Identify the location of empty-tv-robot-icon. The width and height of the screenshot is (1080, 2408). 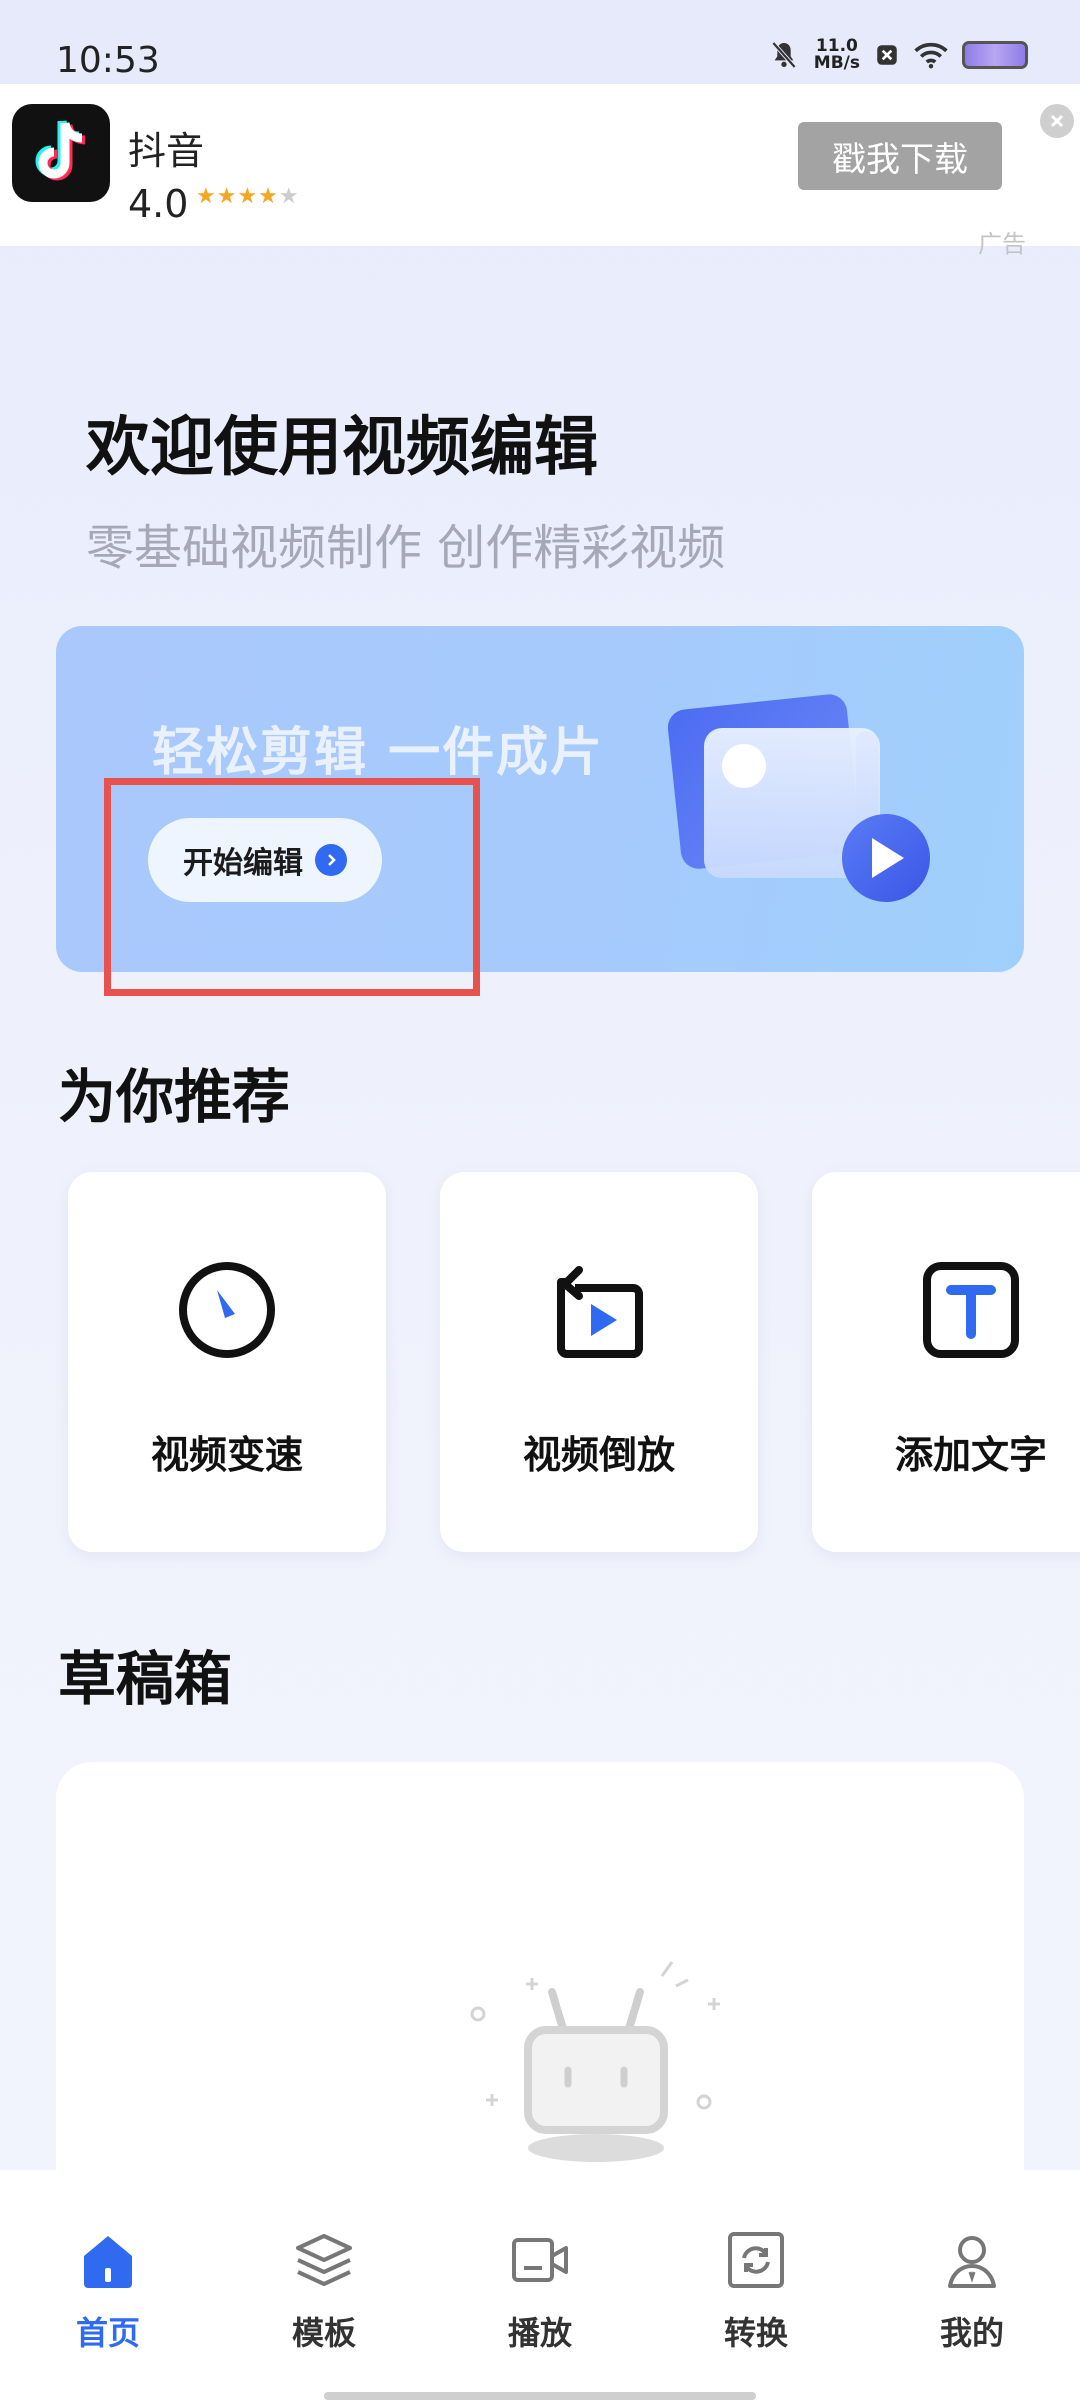
(595, 2061).